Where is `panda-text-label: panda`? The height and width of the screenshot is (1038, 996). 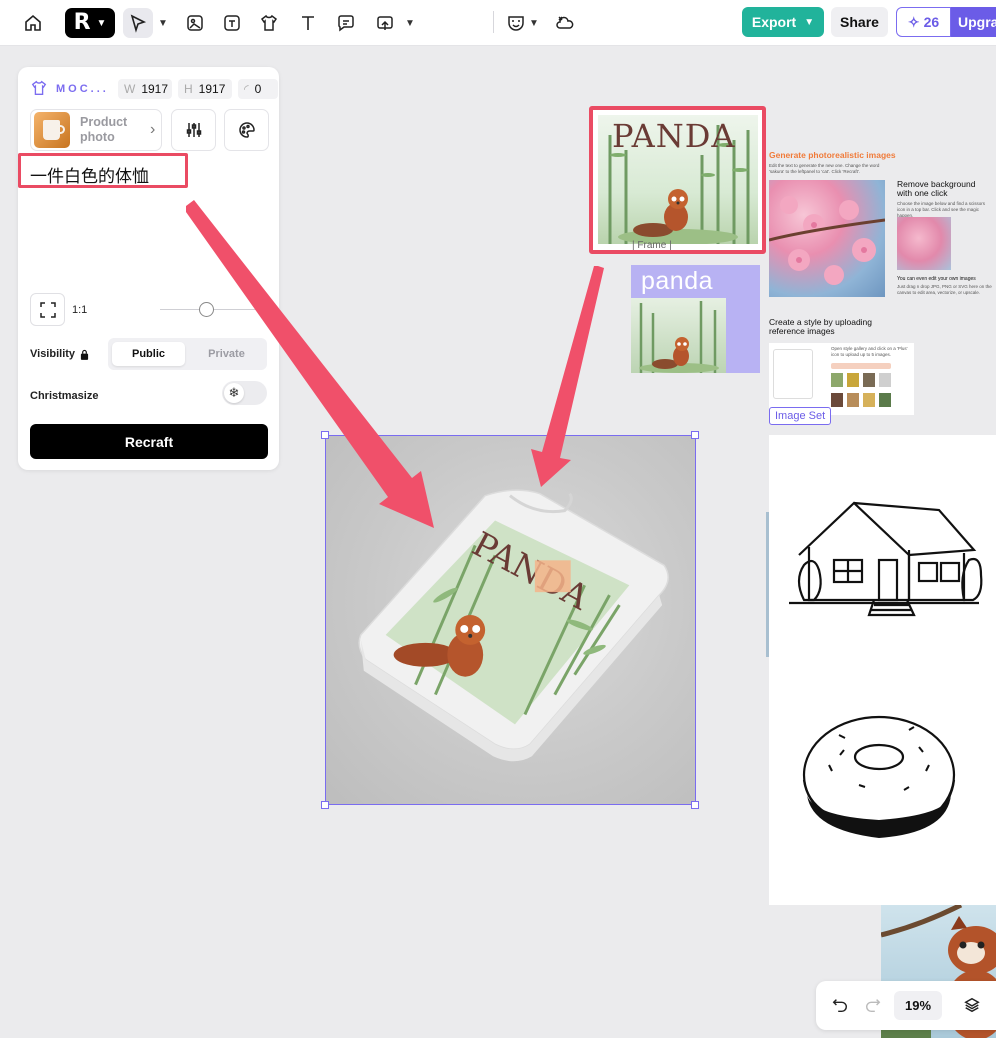
panda-text-label: panda is located at coordinates (677, 281).